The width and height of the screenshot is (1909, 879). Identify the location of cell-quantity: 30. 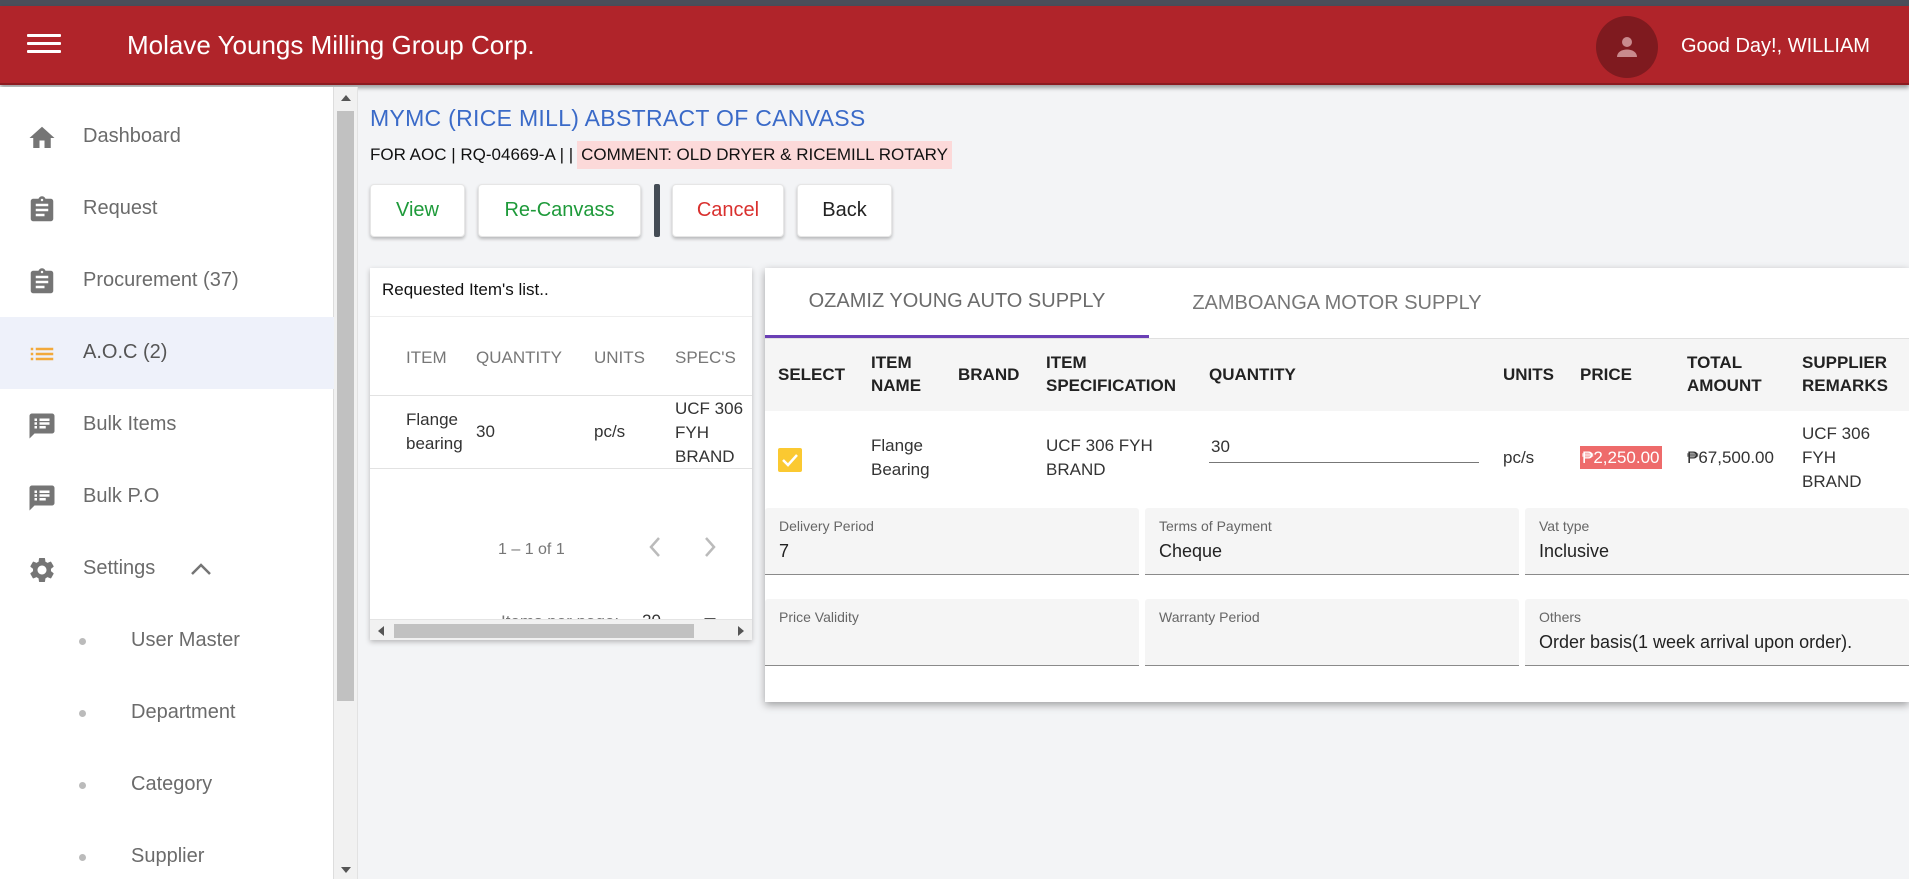
(485, 431).